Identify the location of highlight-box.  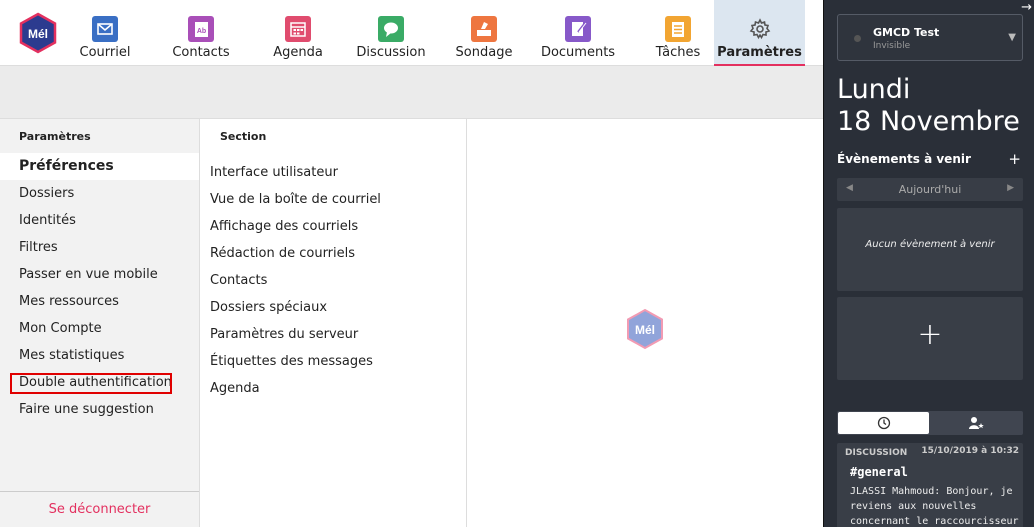
(91, 383).